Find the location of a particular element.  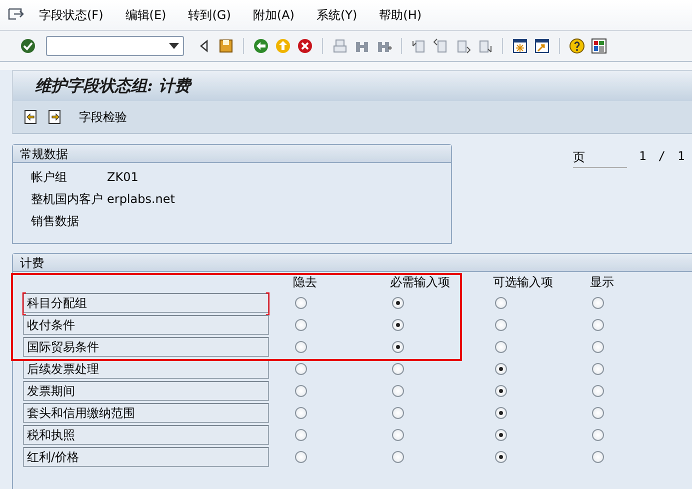

menu-item: 字段状态(F) is located at coordinates (71, 15).